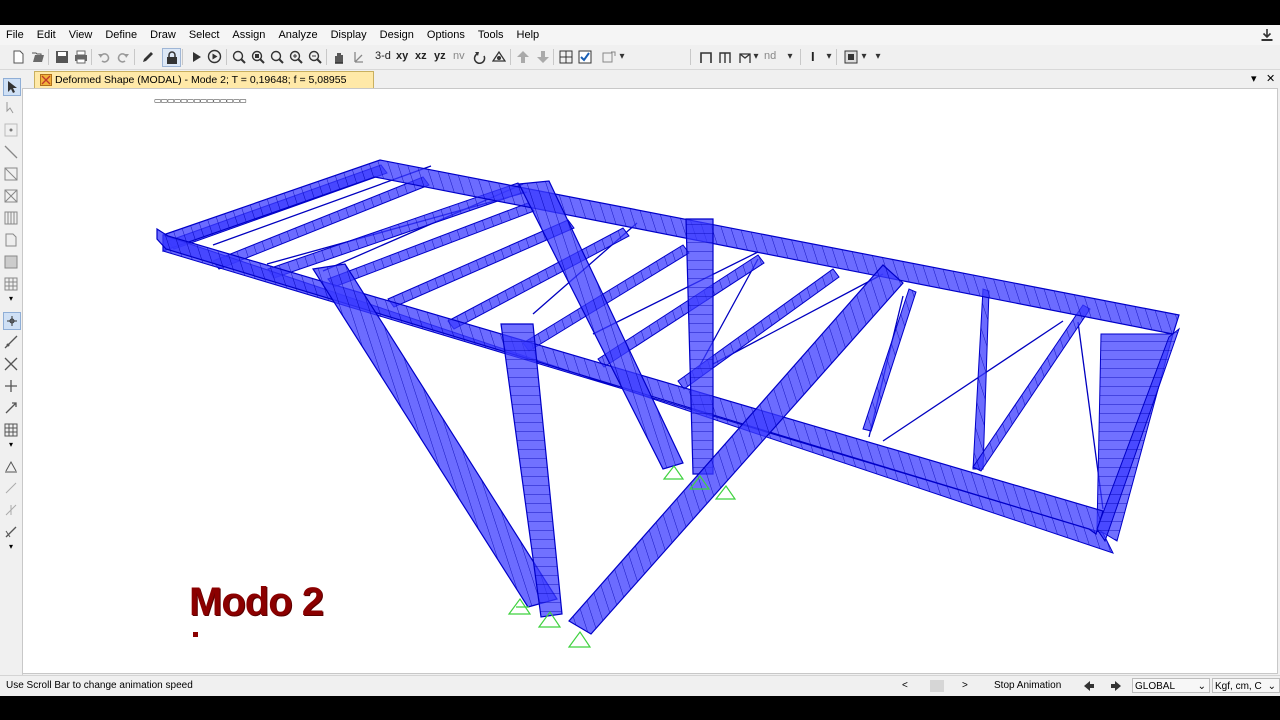 Image resolution: width=1280 pixels, height=720 pixels. What do you see at coordinates (11, 430) in the screenshot?
I see `select-grid-icon` at bounding box center [11, 430].